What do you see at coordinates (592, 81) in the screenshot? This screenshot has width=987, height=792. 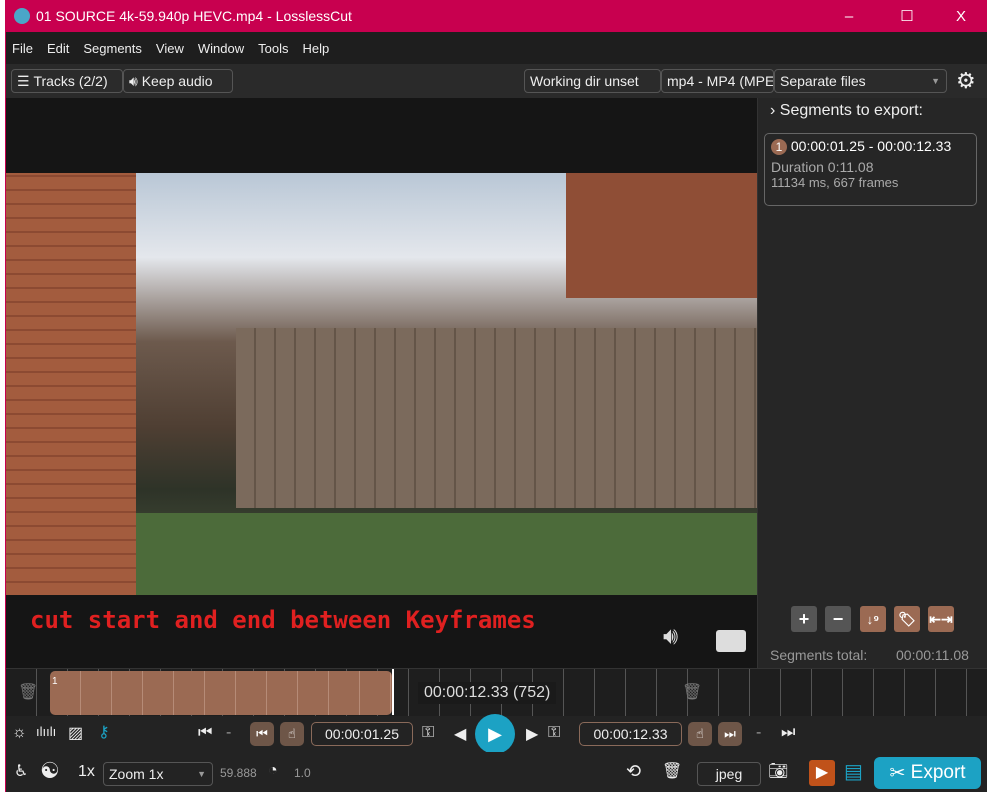 I see `working-dir-button: Working dir unset` at bounding box center [592, 81].